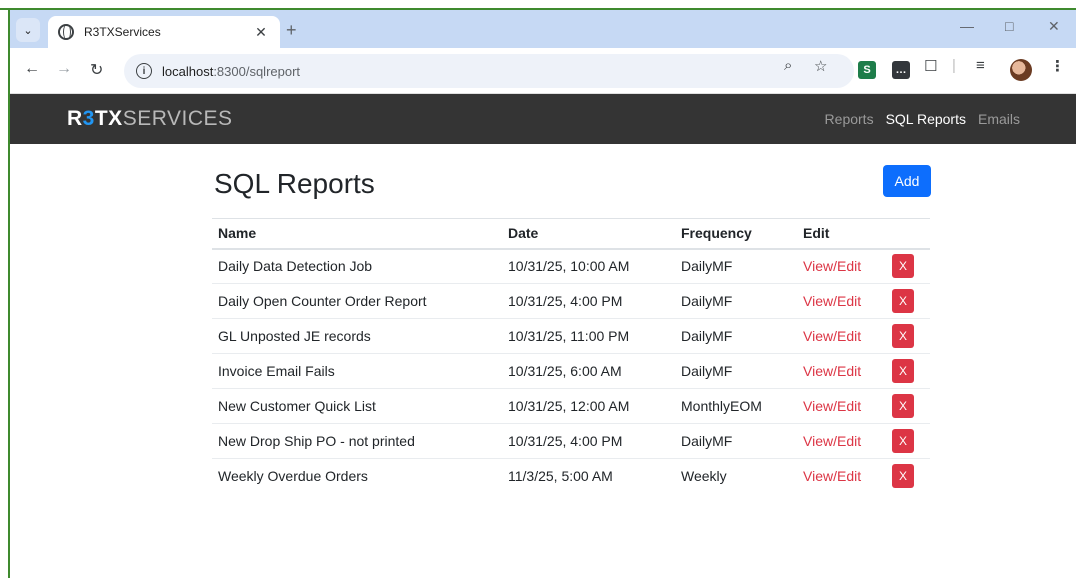 The height and width of the screenshot is (578, 1076). I want to click on column-header-frequency: Frequency, so click(736, 234).